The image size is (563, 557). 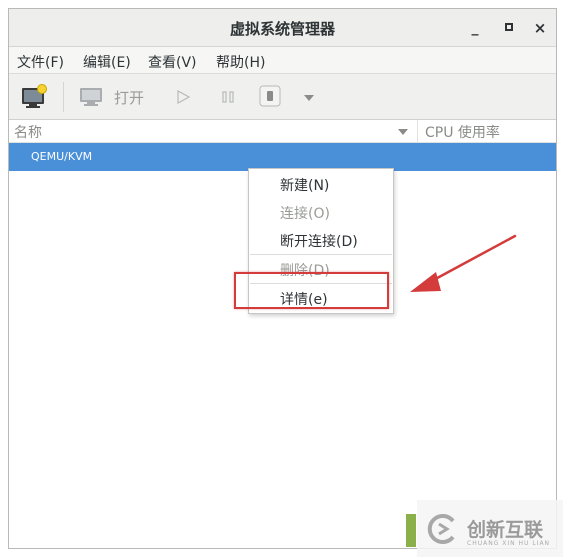 I want to click on column-divider, so click(x=417, y=131).